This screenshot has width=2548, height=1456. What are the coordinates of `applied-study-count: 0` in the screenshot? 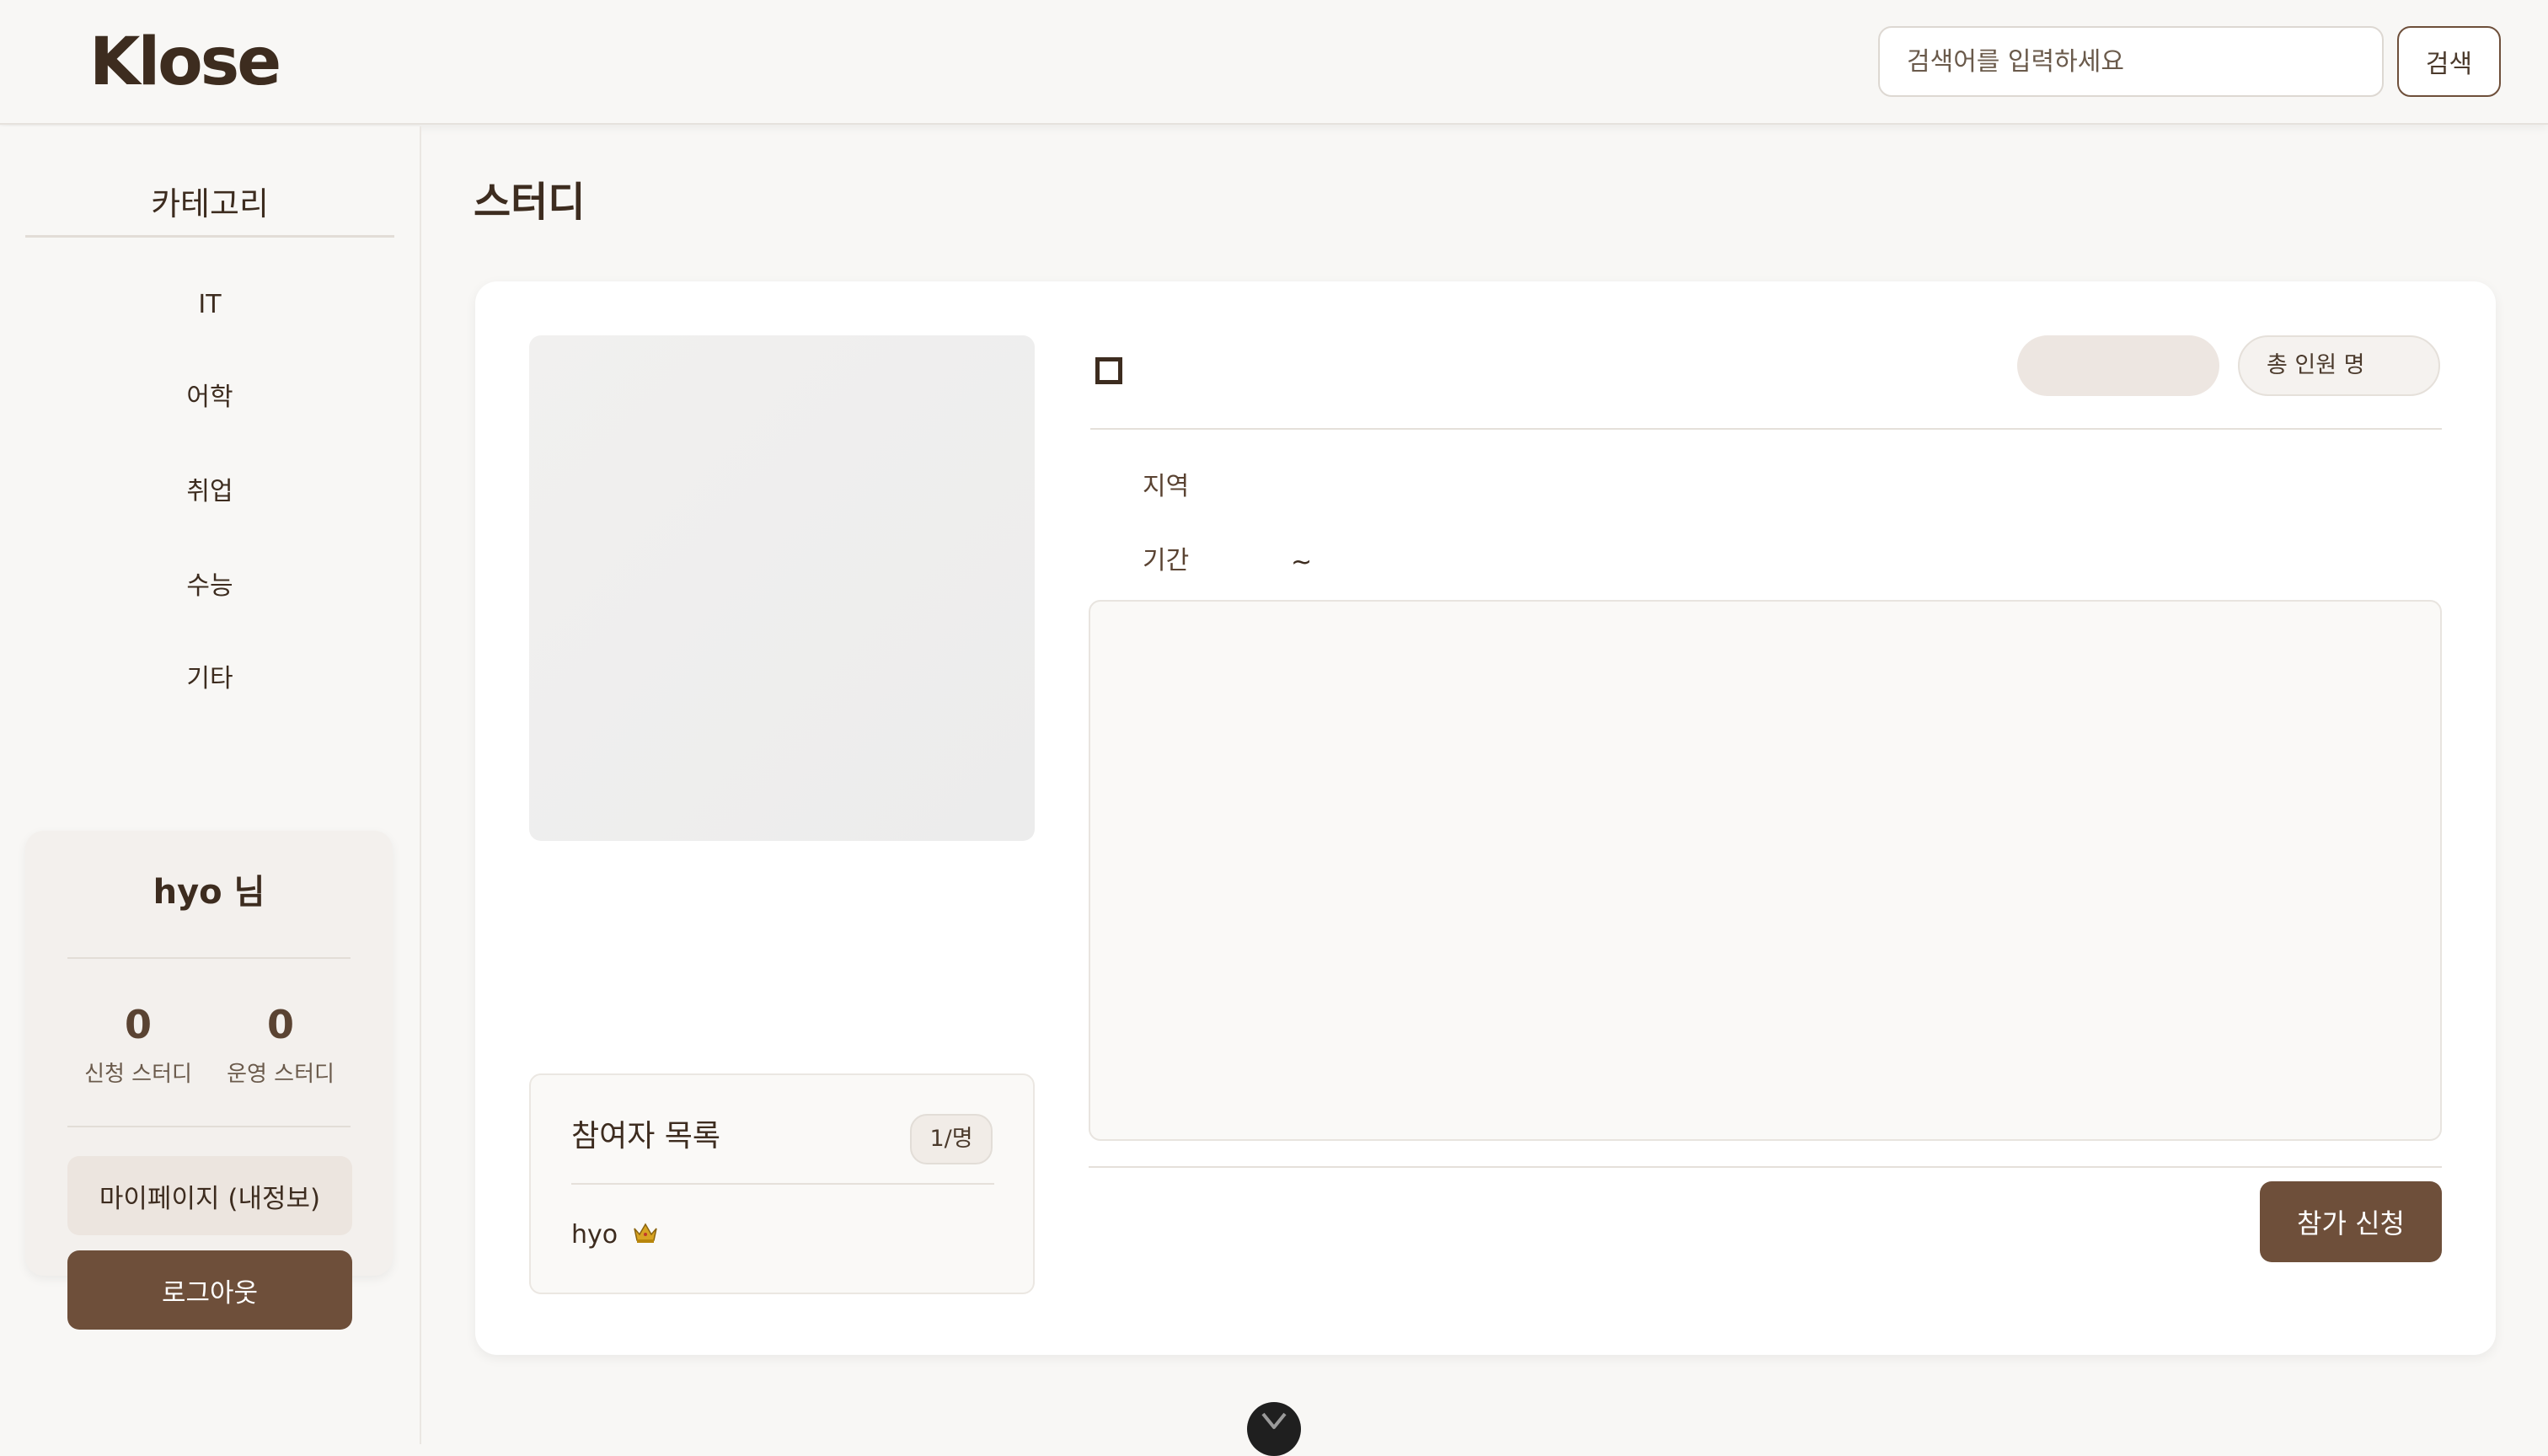 It's located at (138, 1024).